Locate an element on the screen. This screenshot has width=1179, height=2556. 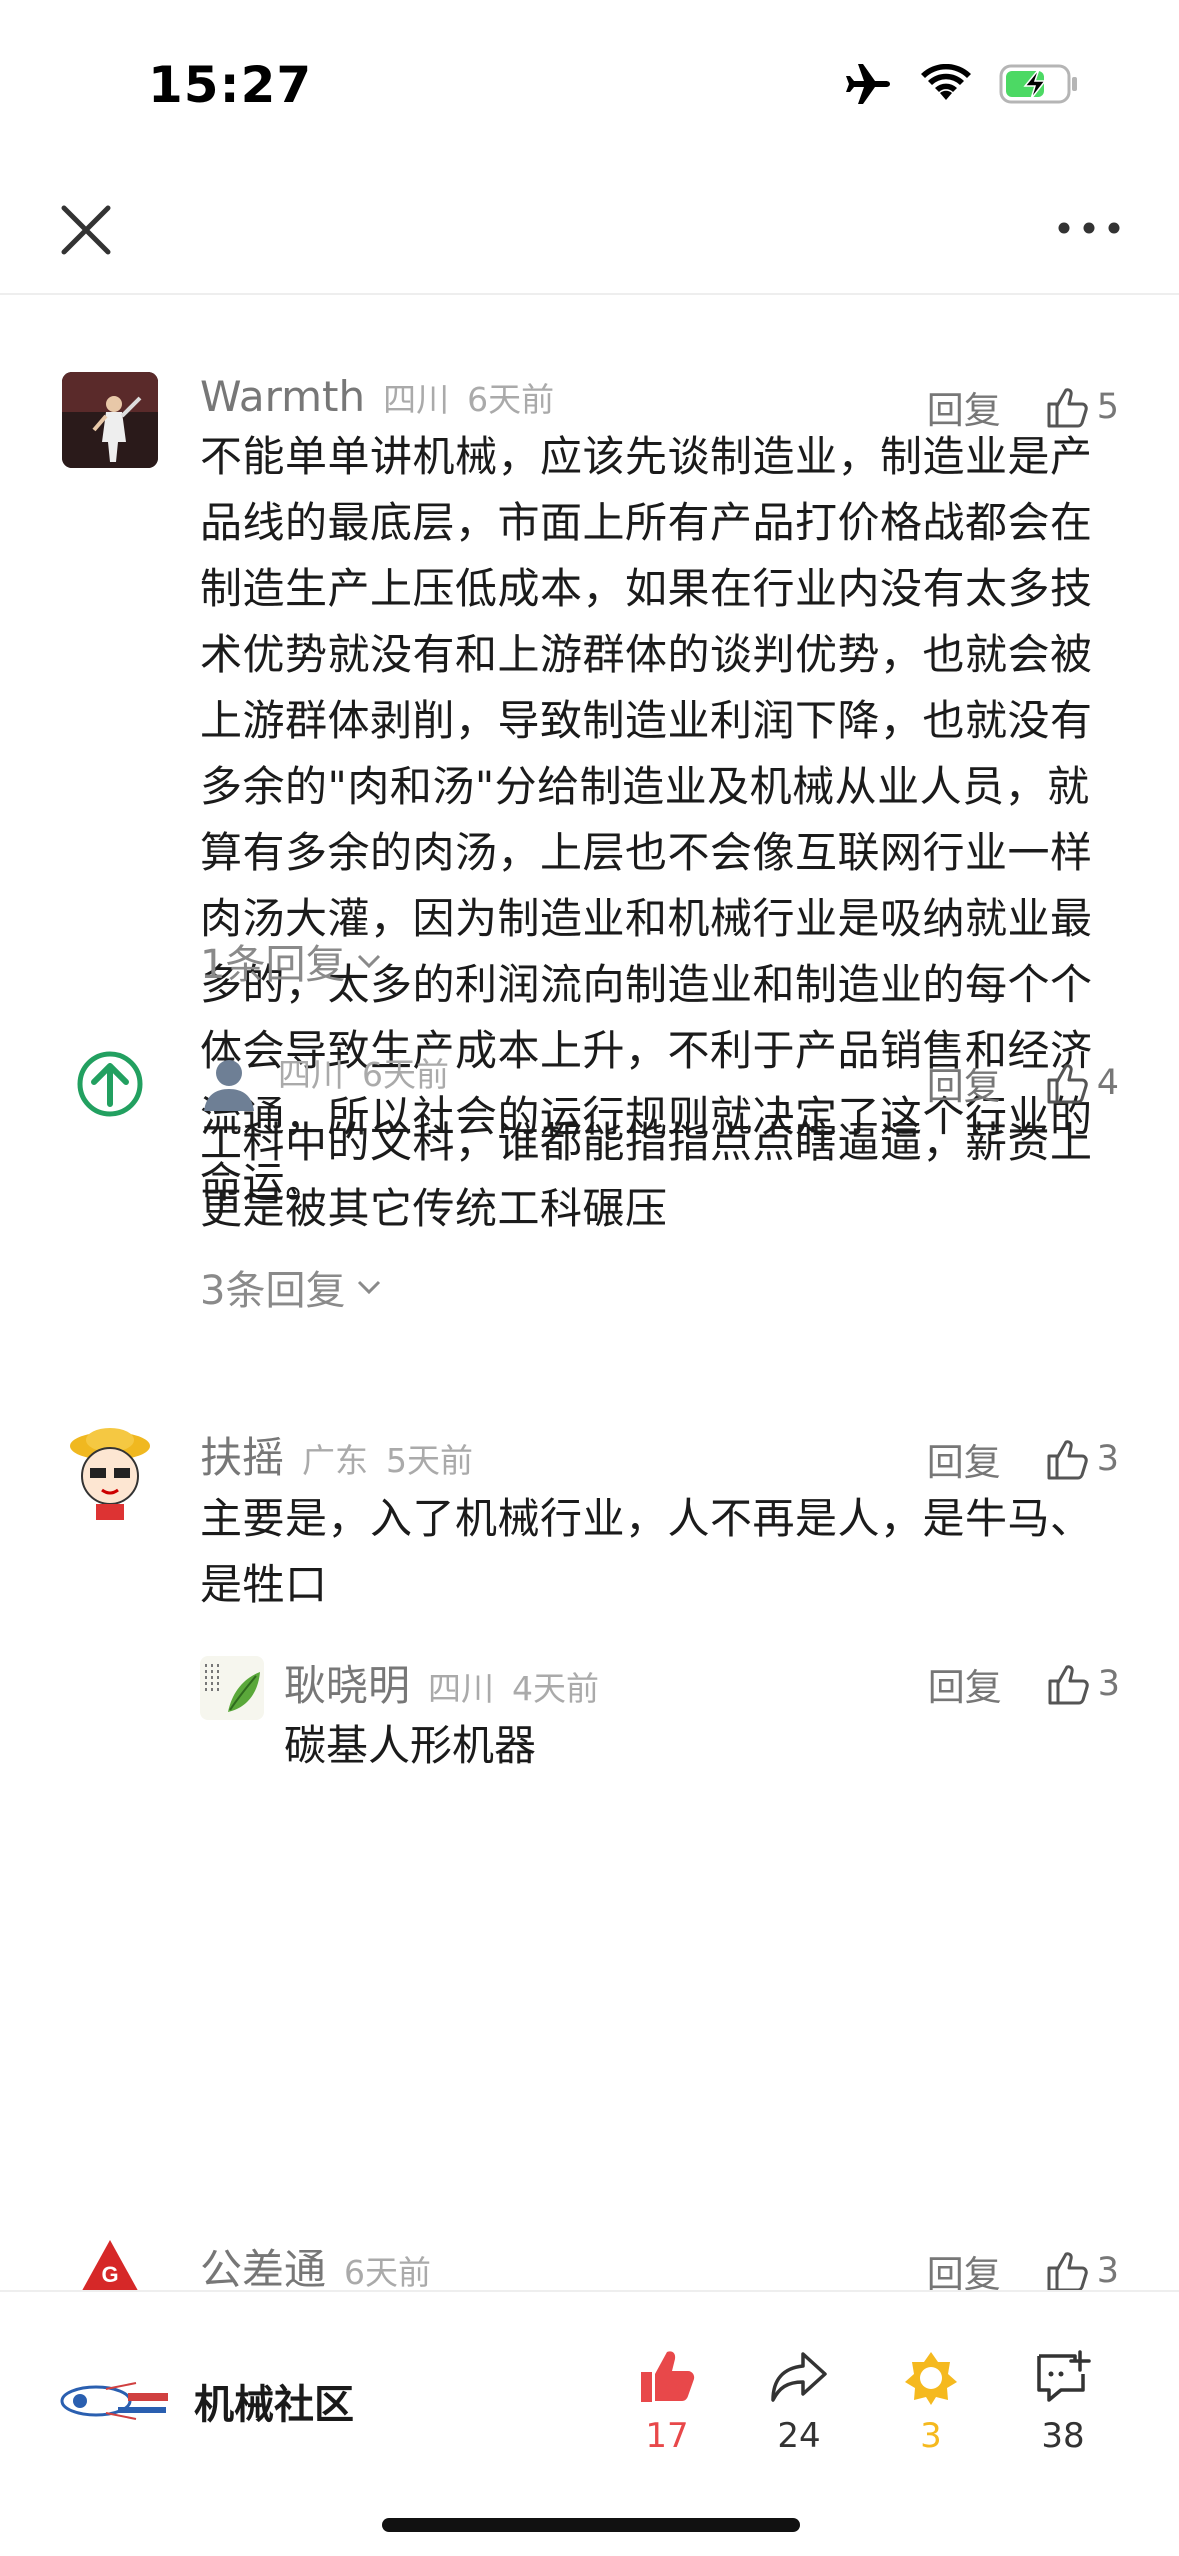
more-replies-link: 3条回复 is located at coordinates (291, 1287).